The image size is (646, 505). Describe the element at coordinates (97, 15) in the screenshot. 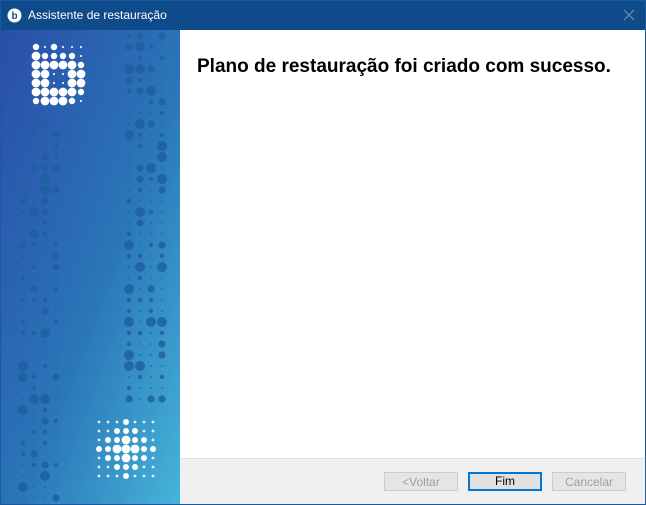

I see `window-title: Assistente de restauração` at that location.